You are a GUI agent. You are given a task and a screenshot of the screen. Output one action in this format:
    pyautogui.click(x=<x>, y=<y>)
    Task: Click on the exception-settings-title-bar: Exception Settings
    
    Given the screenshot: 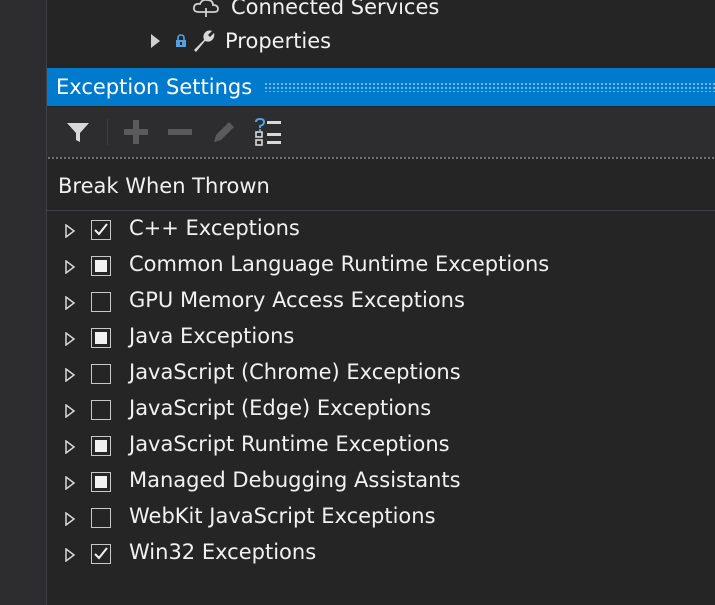 What is the action you would take?
    pyautogui.click(x=381, y=87)
    